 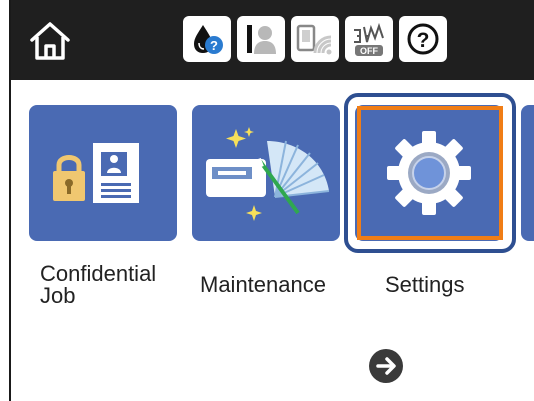 I want to click on wifi-direct-off-icon: OFF, so click(x=369, y=39).